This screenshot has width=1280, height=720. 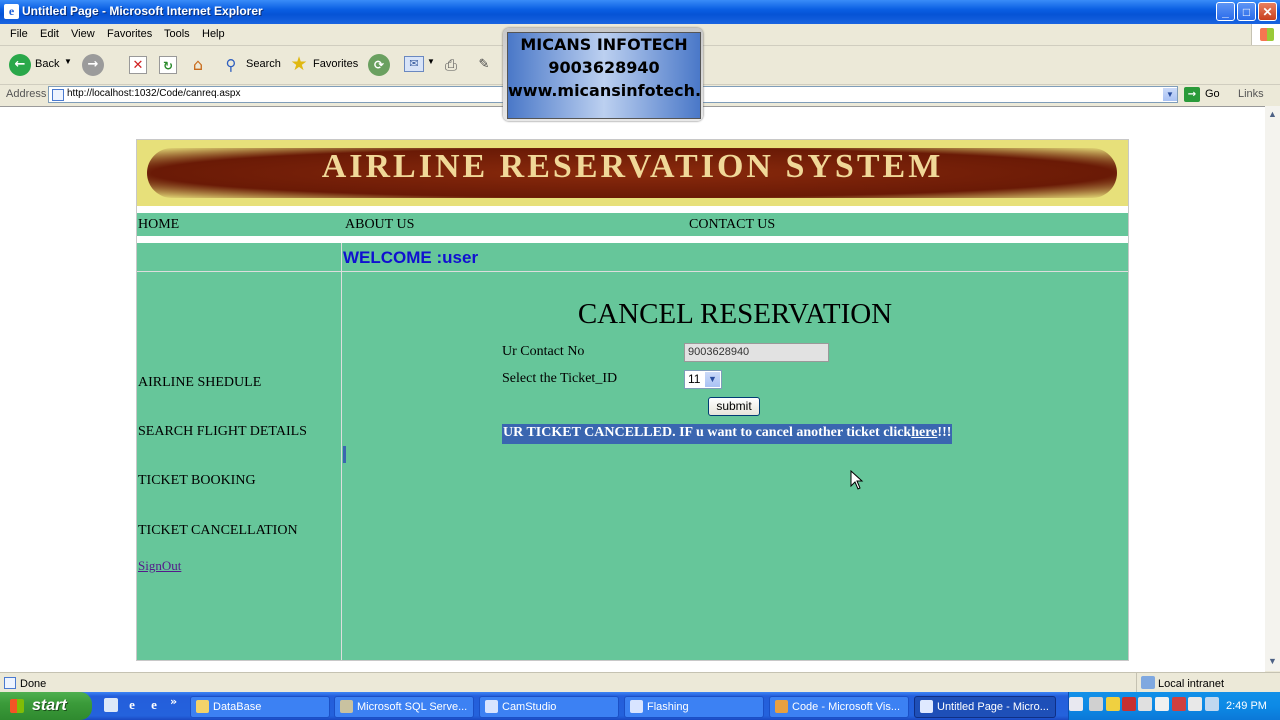 What do you see at coordinates (636, 706) in the screenshot?
I see `window-icon` at bounding box center [636, 706].